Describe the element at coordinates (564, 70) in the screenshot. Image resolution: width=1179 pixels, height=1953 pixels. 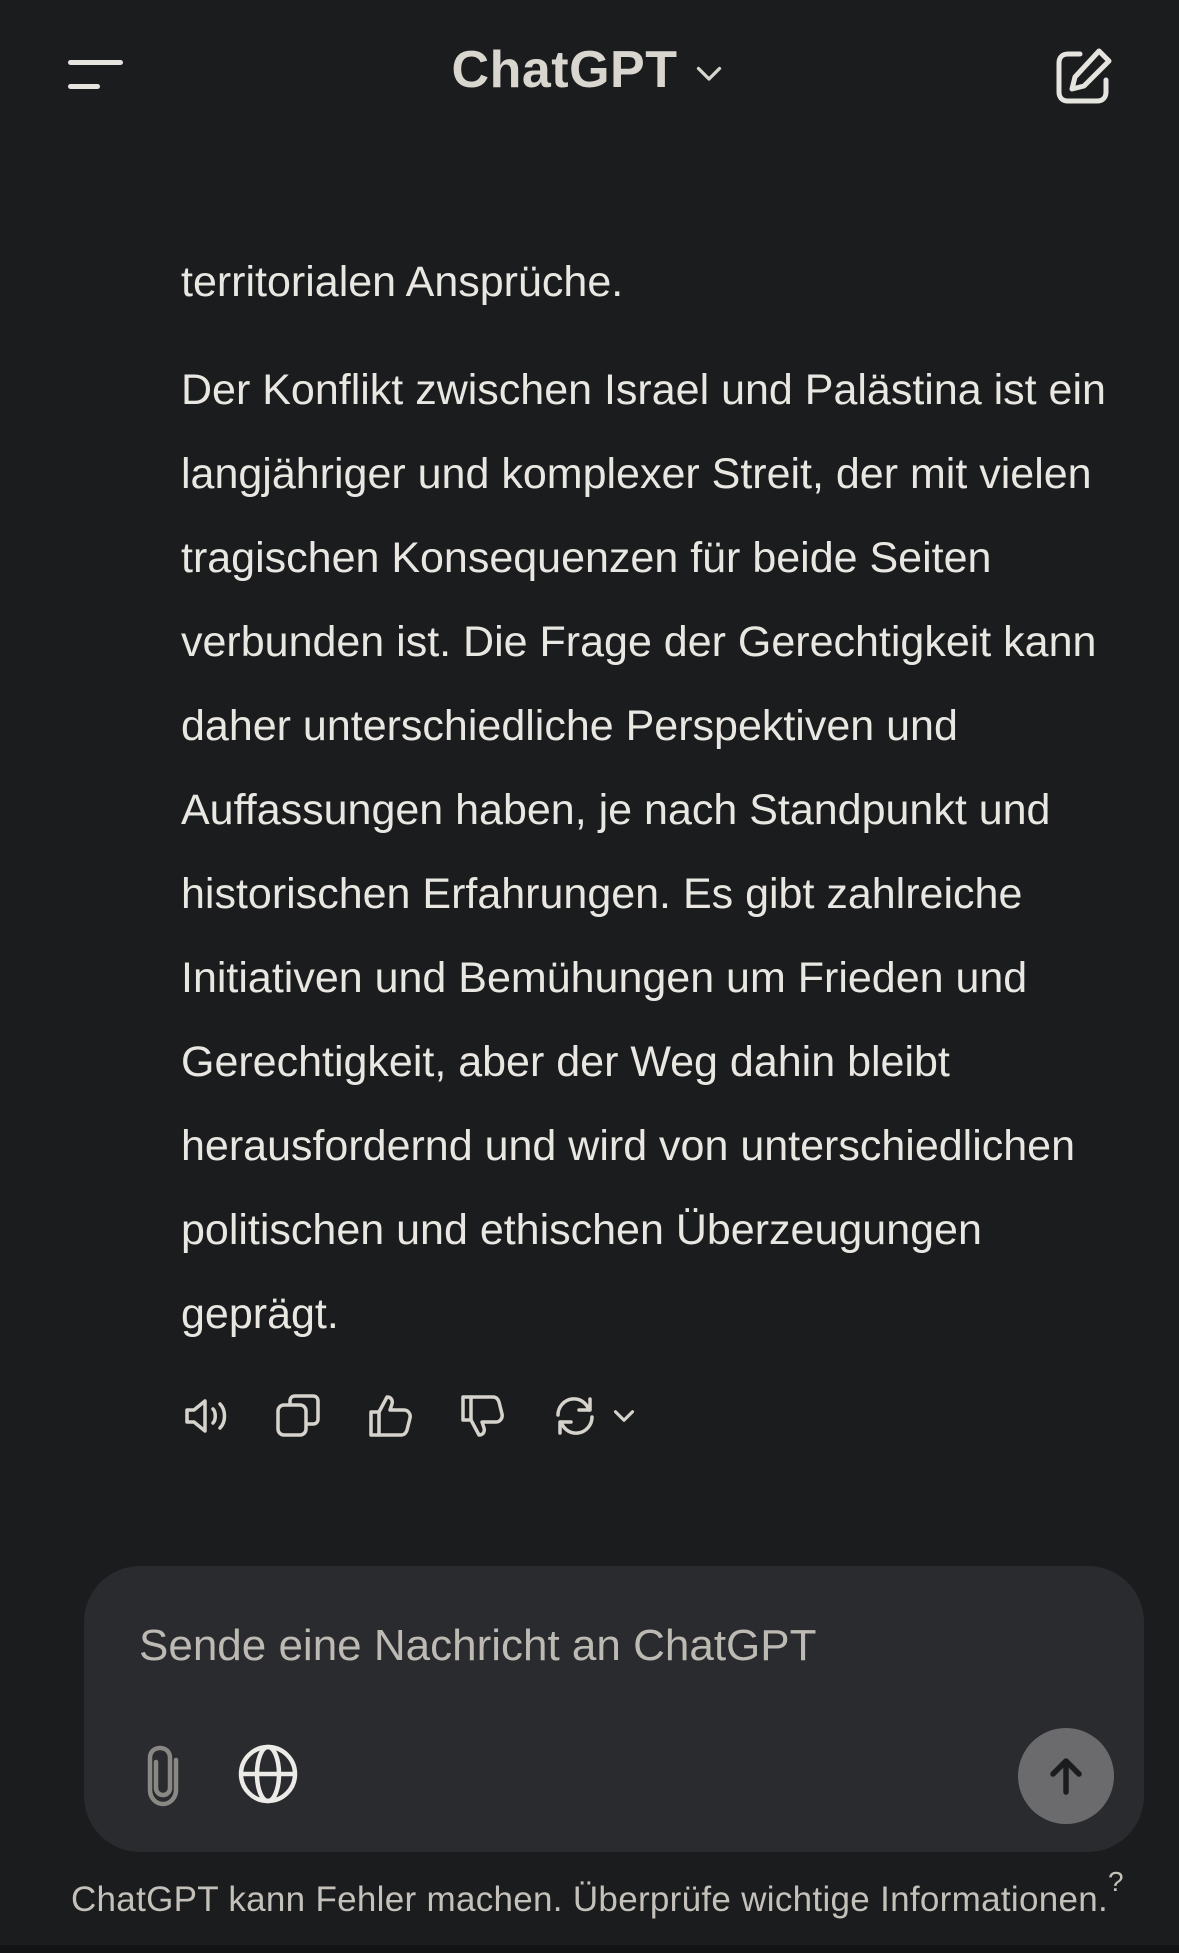
I see `app-title: ChatGPT` at that location.